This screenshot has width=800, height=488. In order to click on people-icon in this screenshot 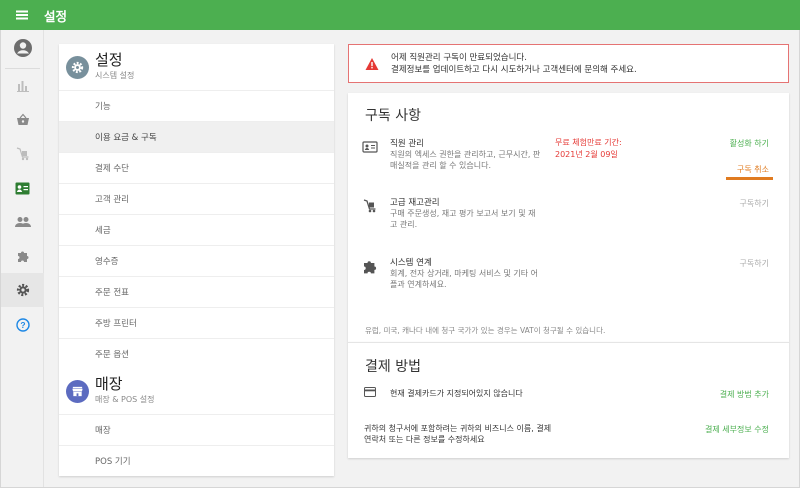, I will do `click(22, 222)`.